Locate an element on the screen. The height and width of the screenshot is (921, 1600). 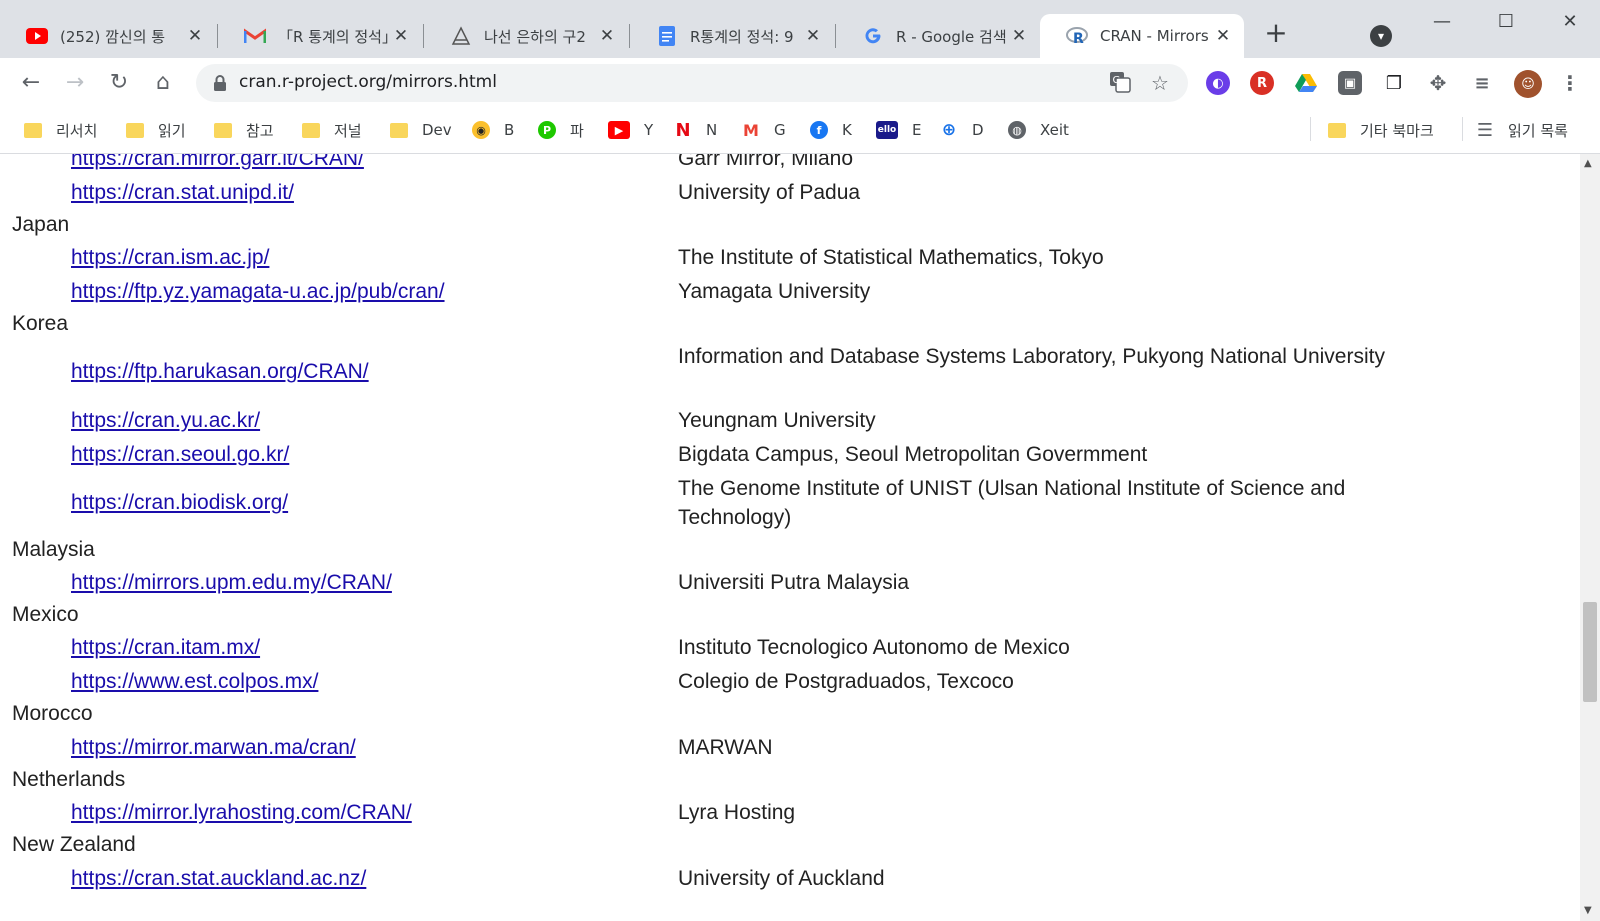
mirror-link: https://mirror.marwan.ma/cran/ is located at coordinates (213, 748).